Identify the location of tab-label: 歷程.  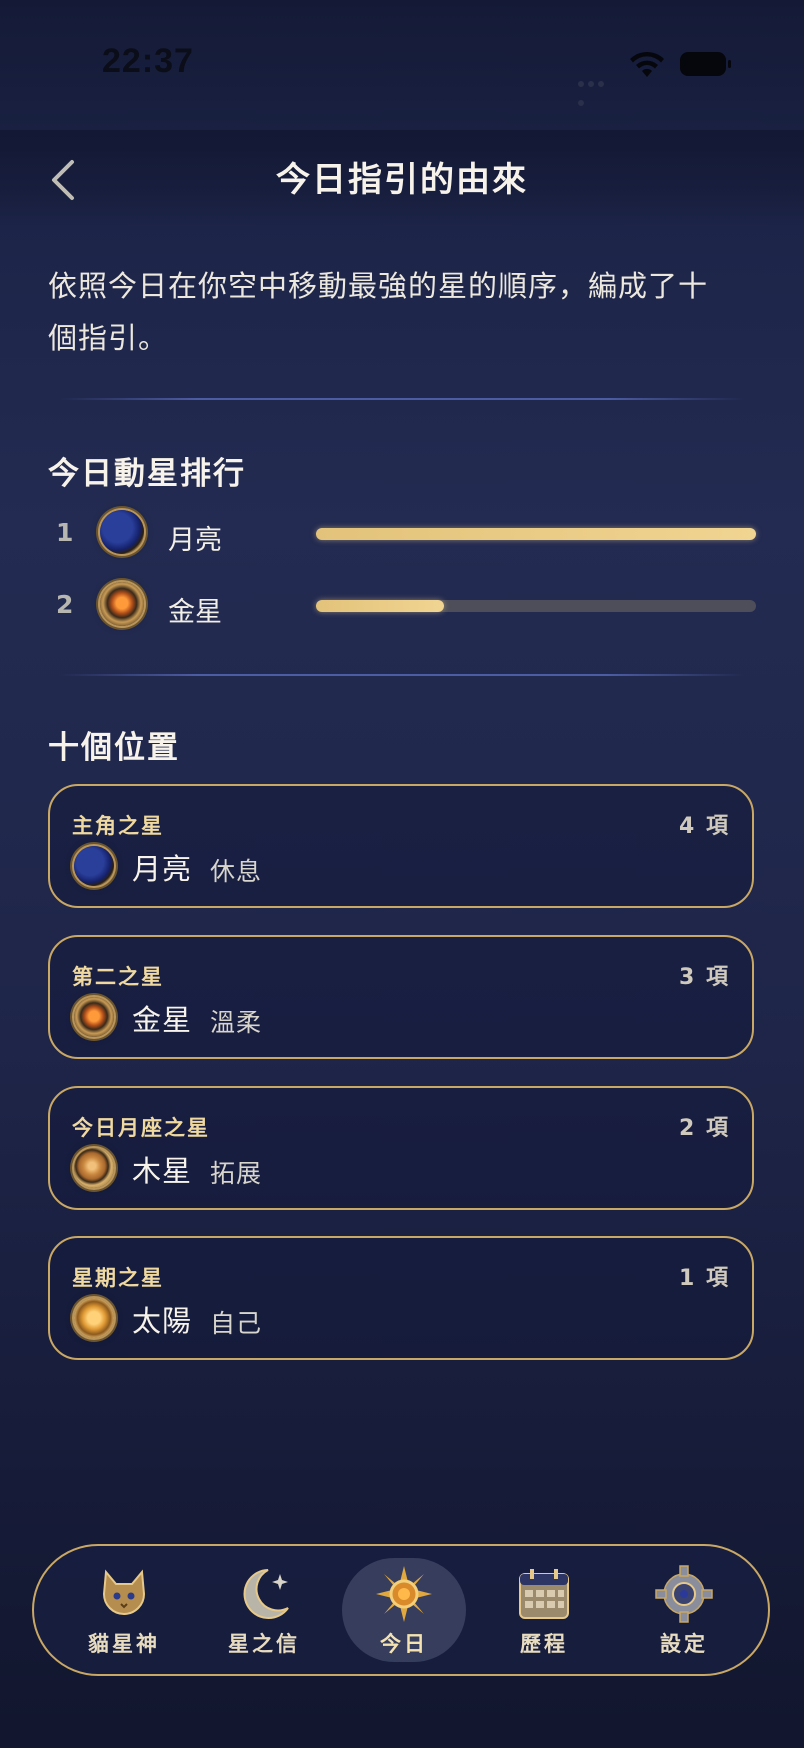
(544, 1644).